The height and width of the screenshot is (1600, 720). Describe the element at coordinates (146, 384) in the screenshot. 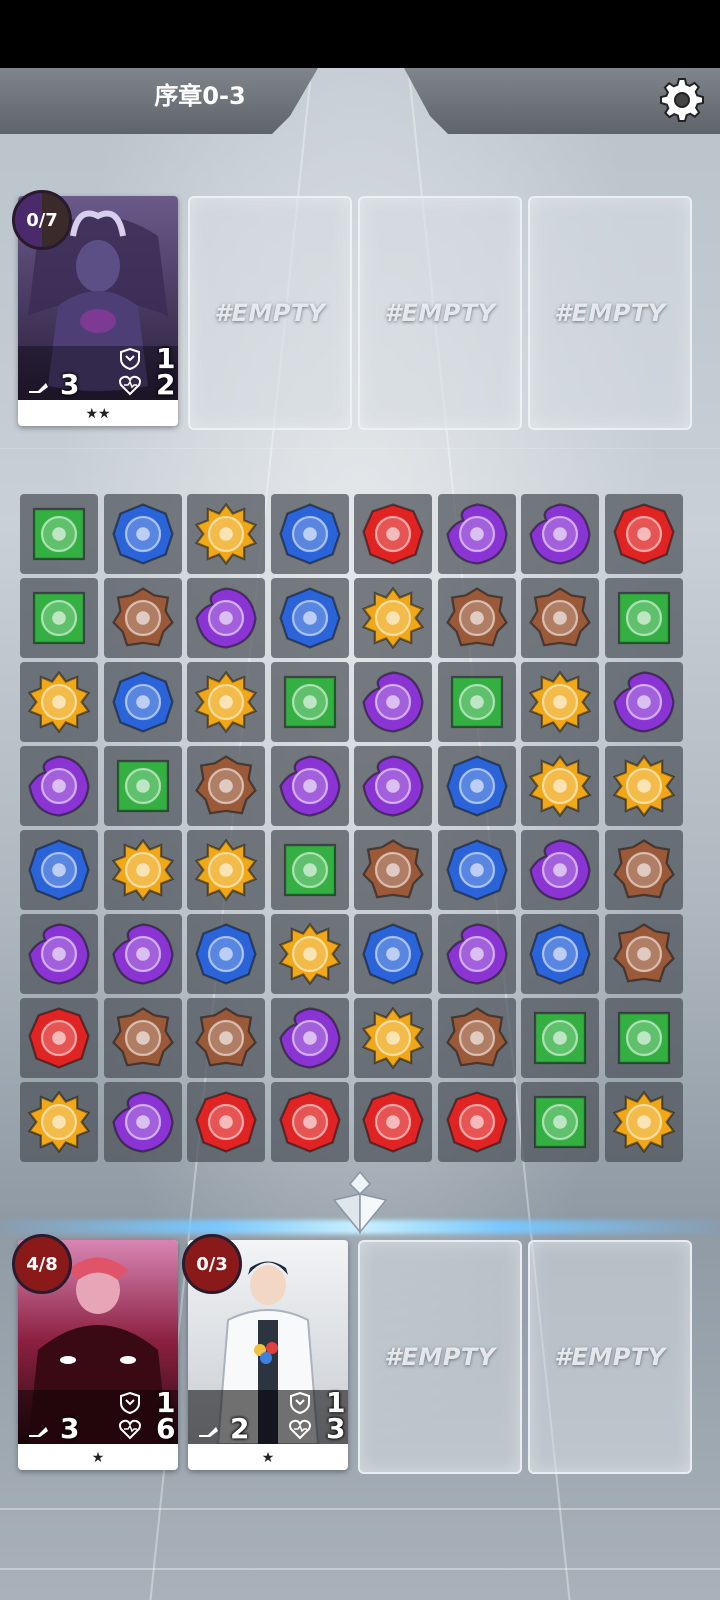

I see `health-stat: 2` at that location.